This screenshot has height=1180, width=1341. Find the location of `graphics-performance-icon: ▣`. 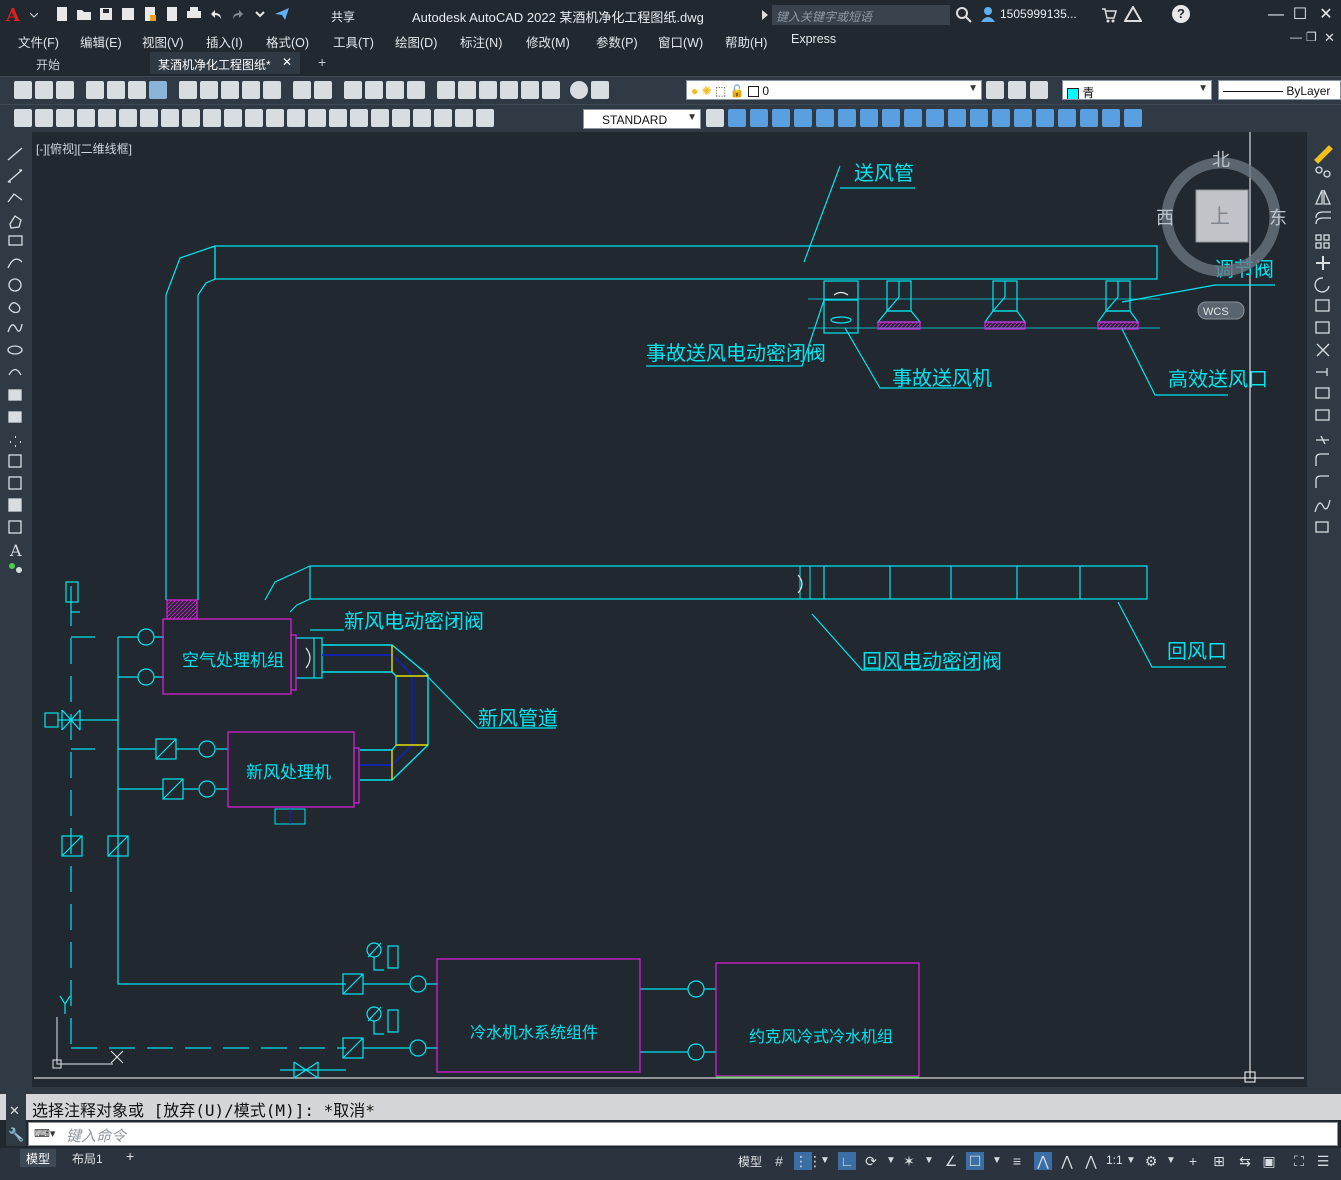

graphics-performance-icon: ▣ is located at coordinates (1269, 1161).